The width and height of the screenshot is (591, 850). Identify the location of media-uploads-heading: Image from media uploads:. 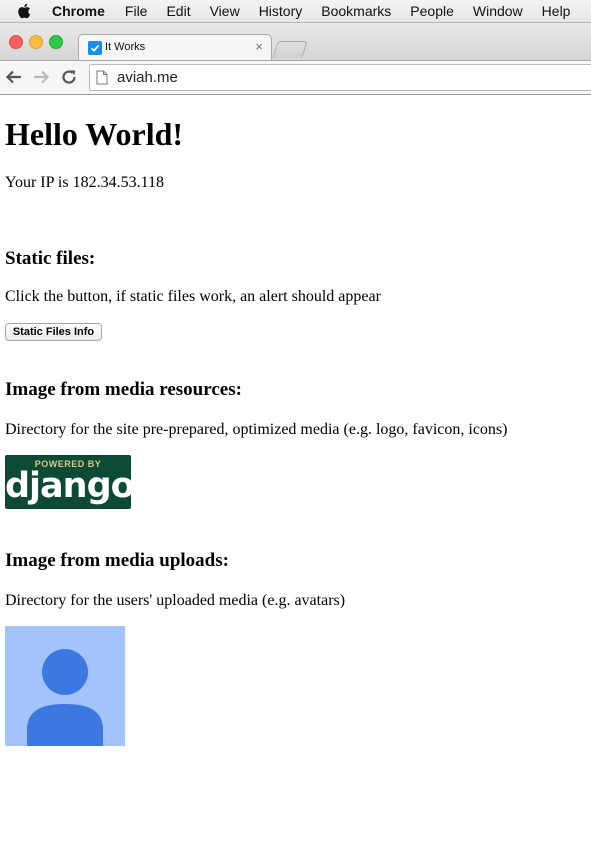
(117, 560).